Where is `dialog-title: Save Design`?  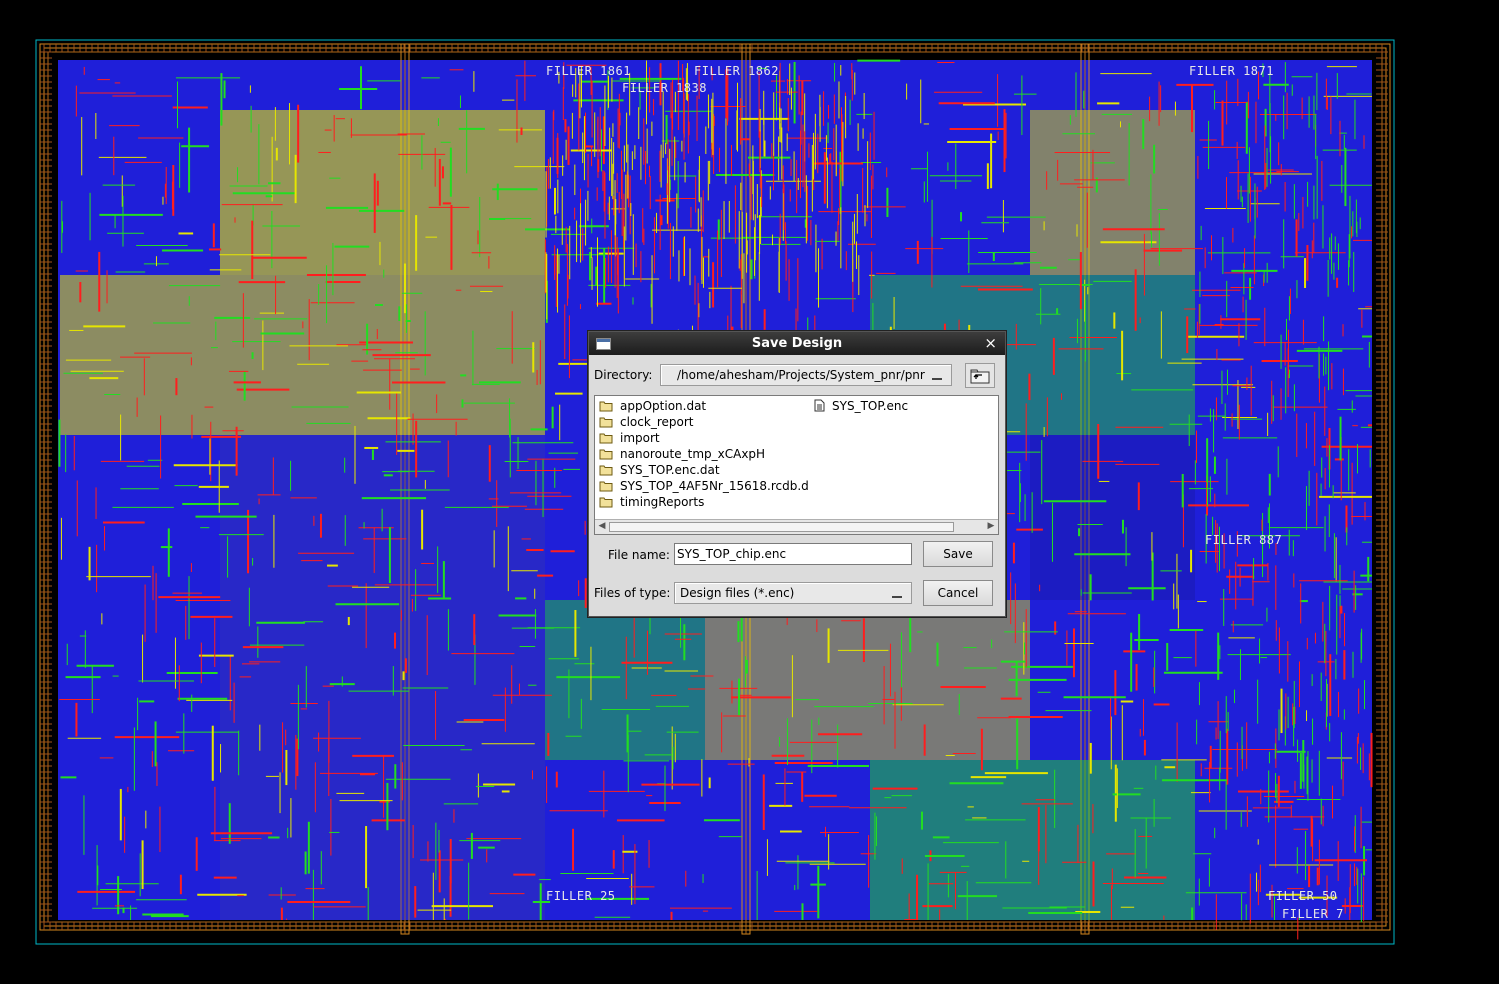 dialog-title: Save Design is located at coordinates (797, 343).